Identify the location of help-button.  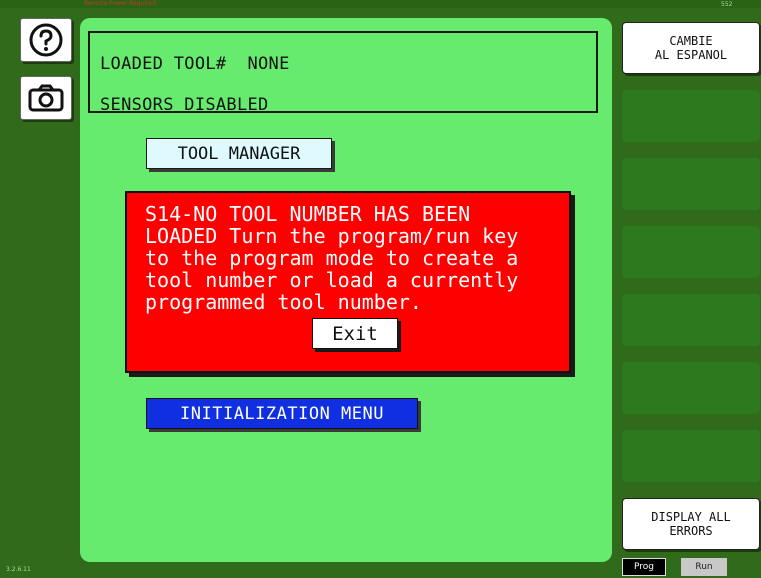
(46, 40).